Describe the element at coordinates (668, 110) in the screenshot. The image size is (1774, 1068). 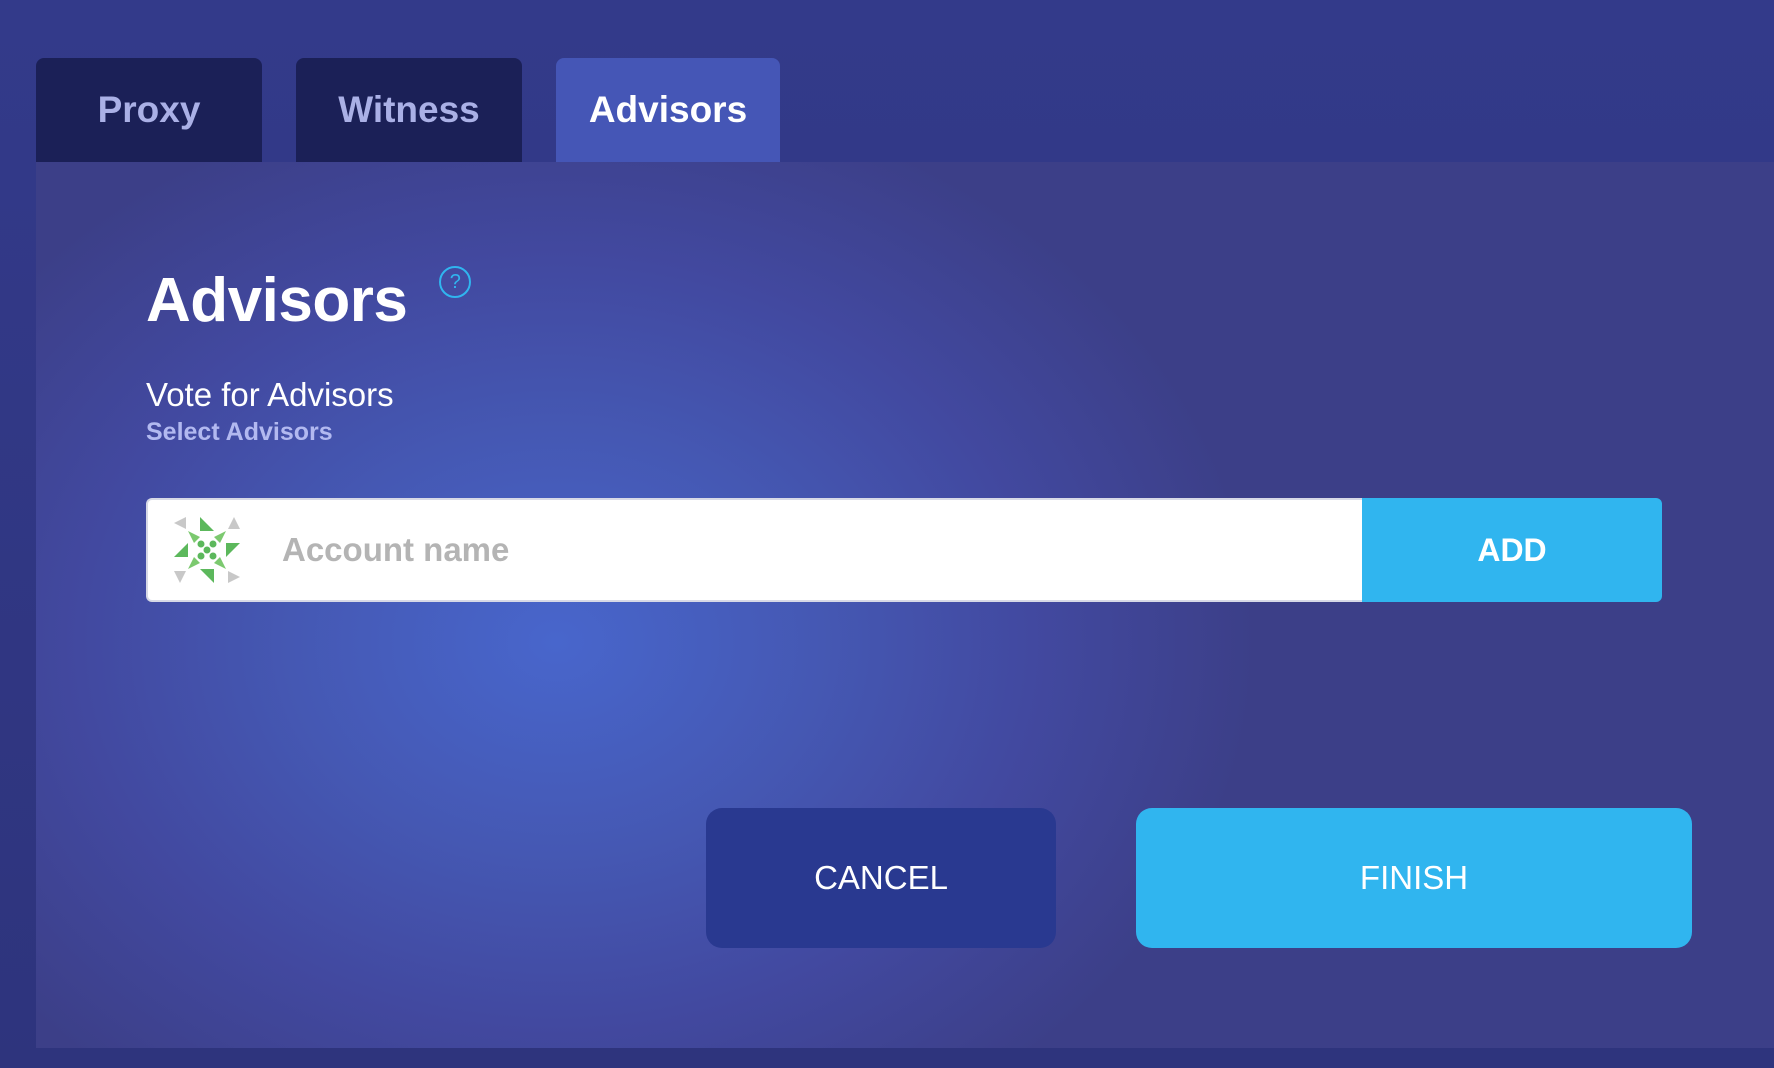
I see `tab-advisors: Advisors` at that location.